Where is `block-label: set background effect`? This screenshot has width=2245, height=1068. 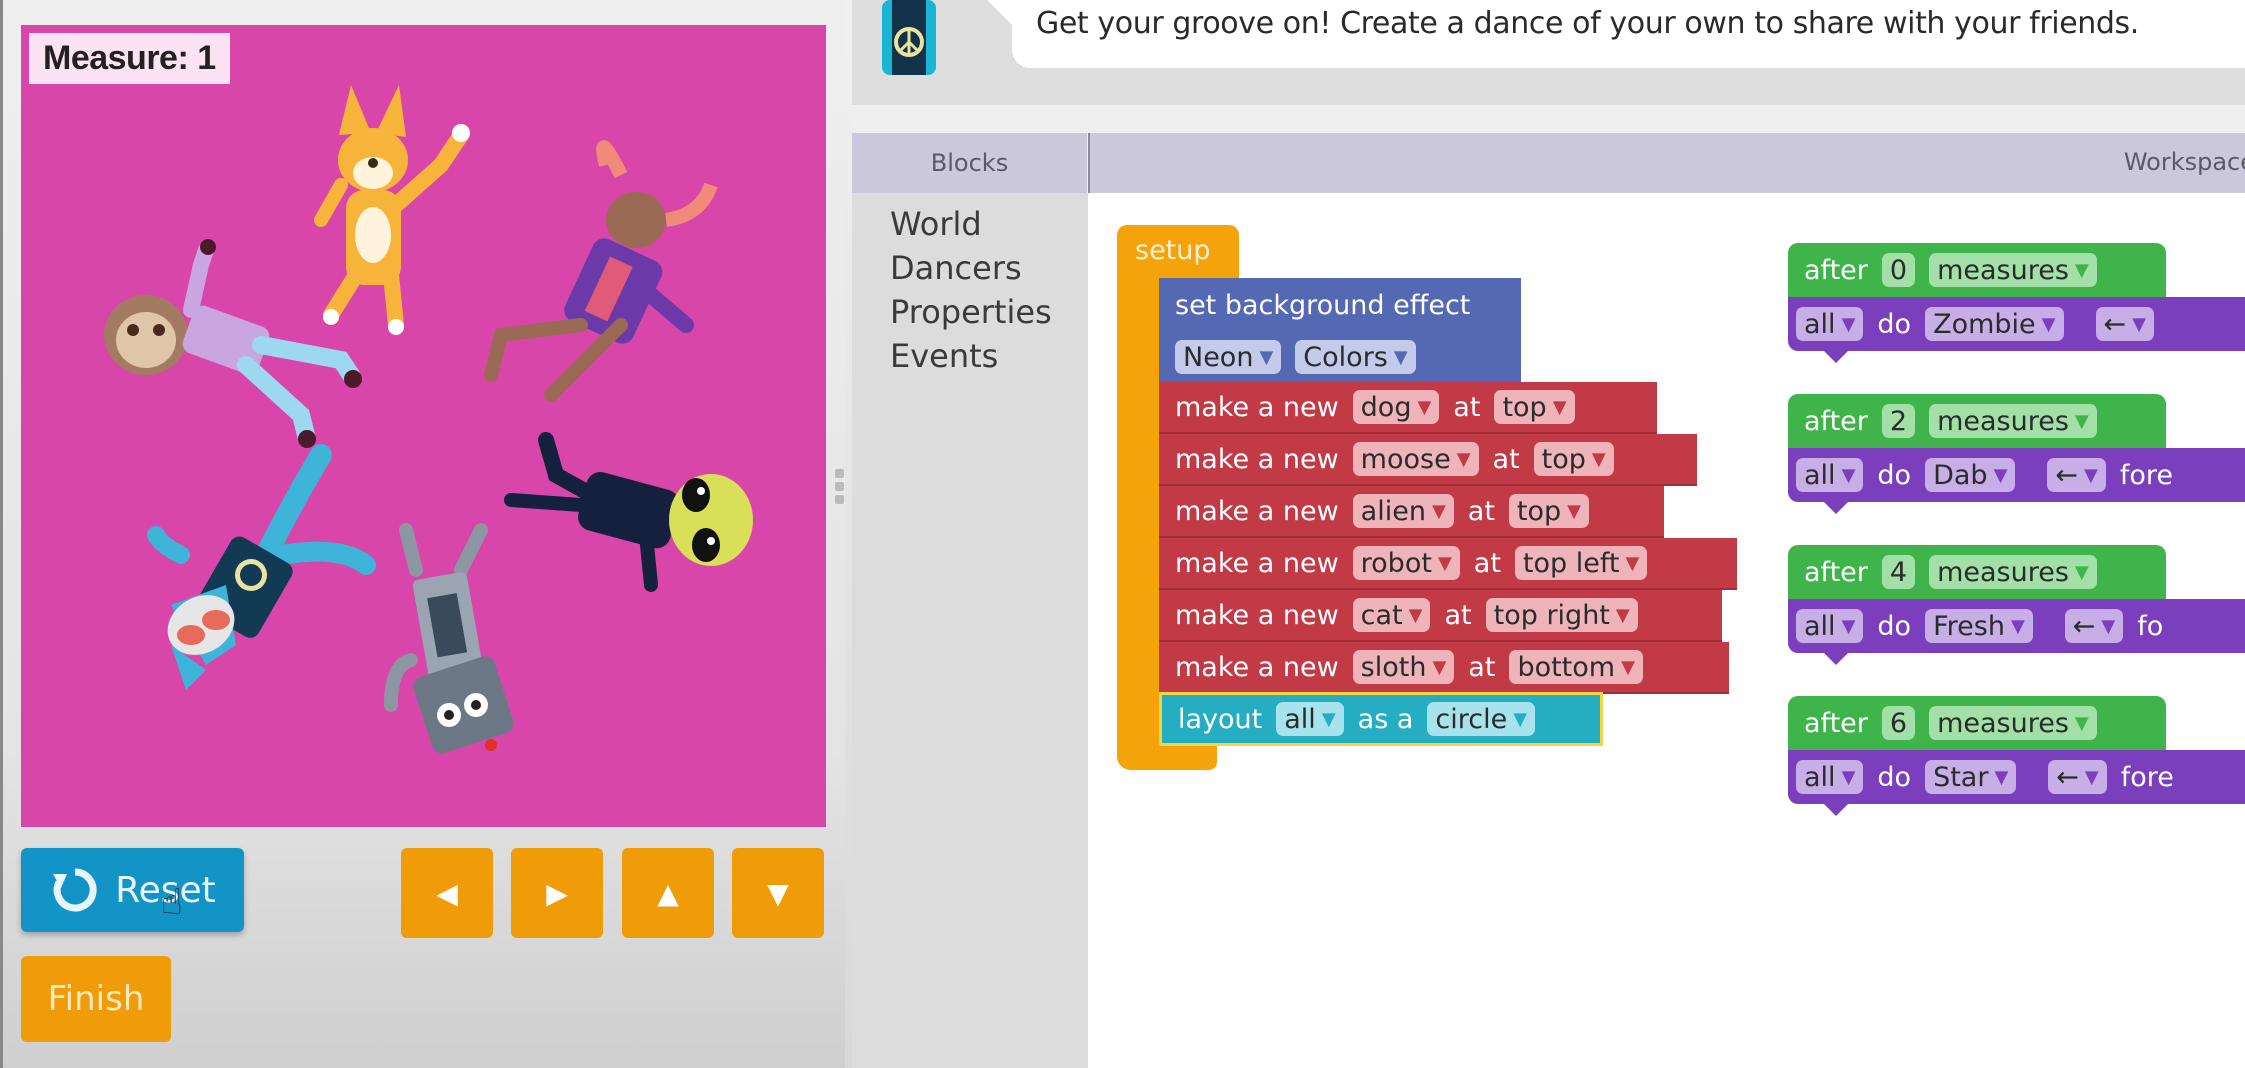
block-label: set background effect is located at coordinates (1323, 305).